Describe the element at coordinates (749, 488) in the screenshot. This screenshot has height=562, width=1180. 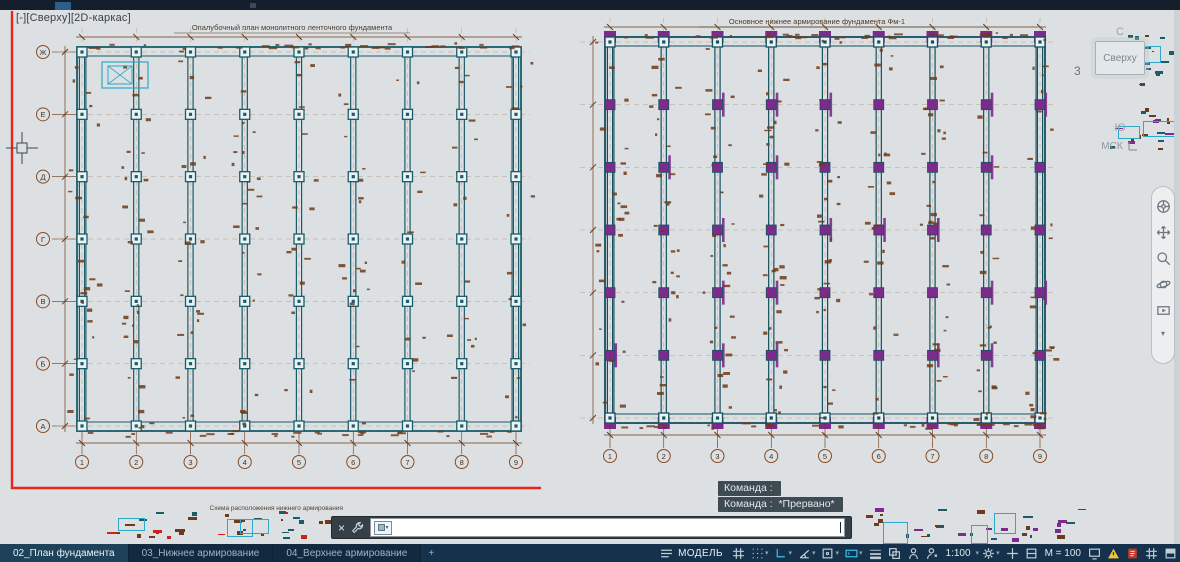
I see `command-history-line: Команда :` at that location.